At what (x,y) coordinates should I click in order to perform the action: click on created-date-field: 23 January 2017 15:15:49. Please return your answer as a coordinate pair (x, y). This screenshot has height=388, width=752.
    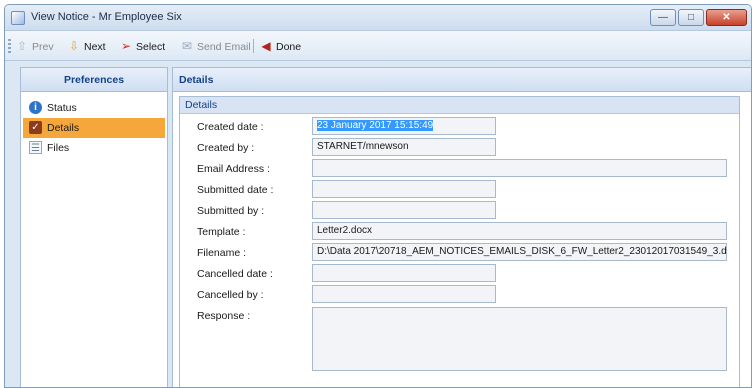
    Looking at the image, I should click on (404, 126).